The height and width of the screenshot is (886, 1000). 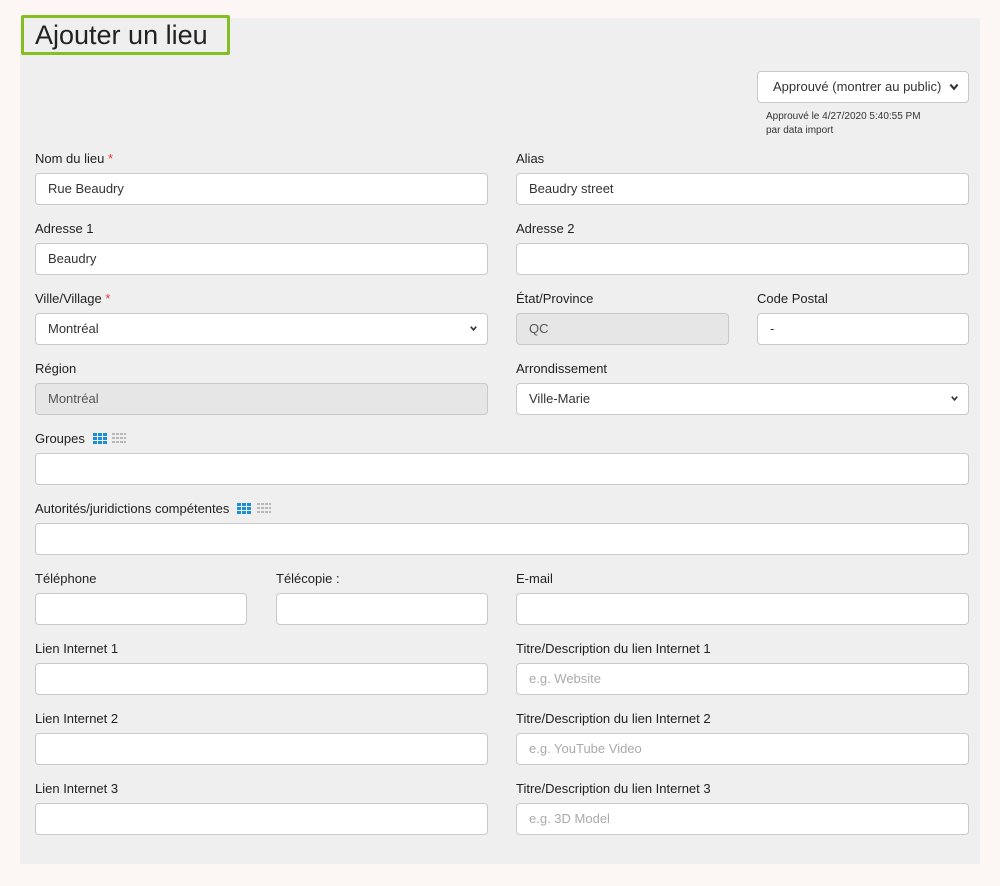 I want to click on ville-select-value: Montréal, so click(x=73, y=328).